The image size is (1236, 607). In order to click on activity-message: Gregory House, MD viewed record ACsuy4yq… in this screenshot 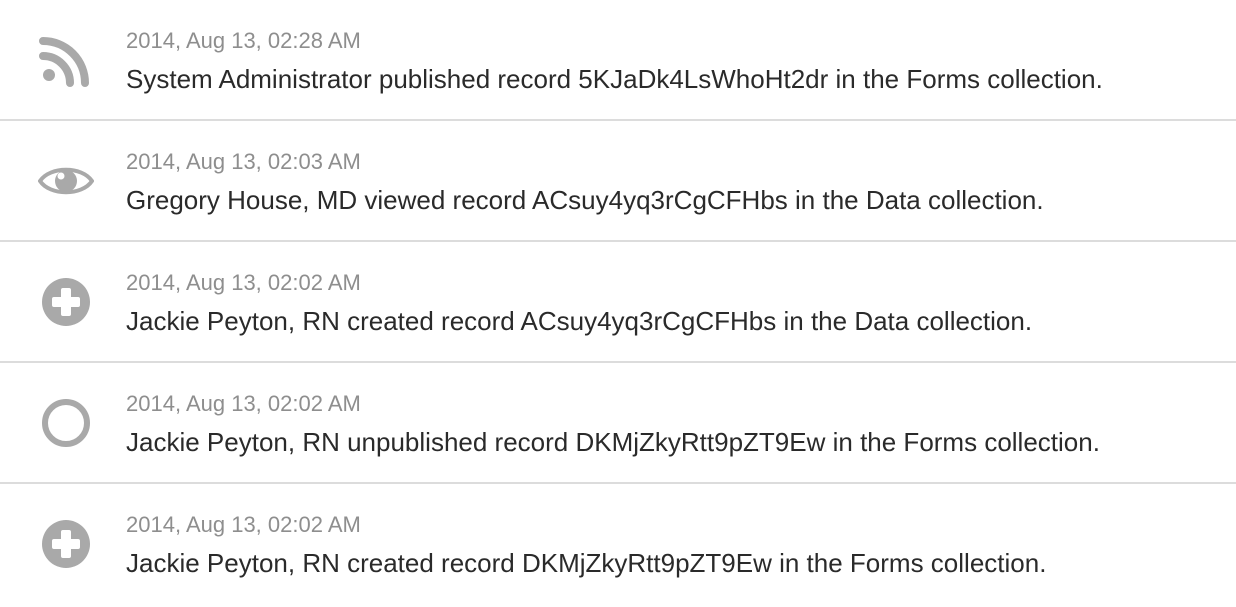, I will do `click(585, 200)`.